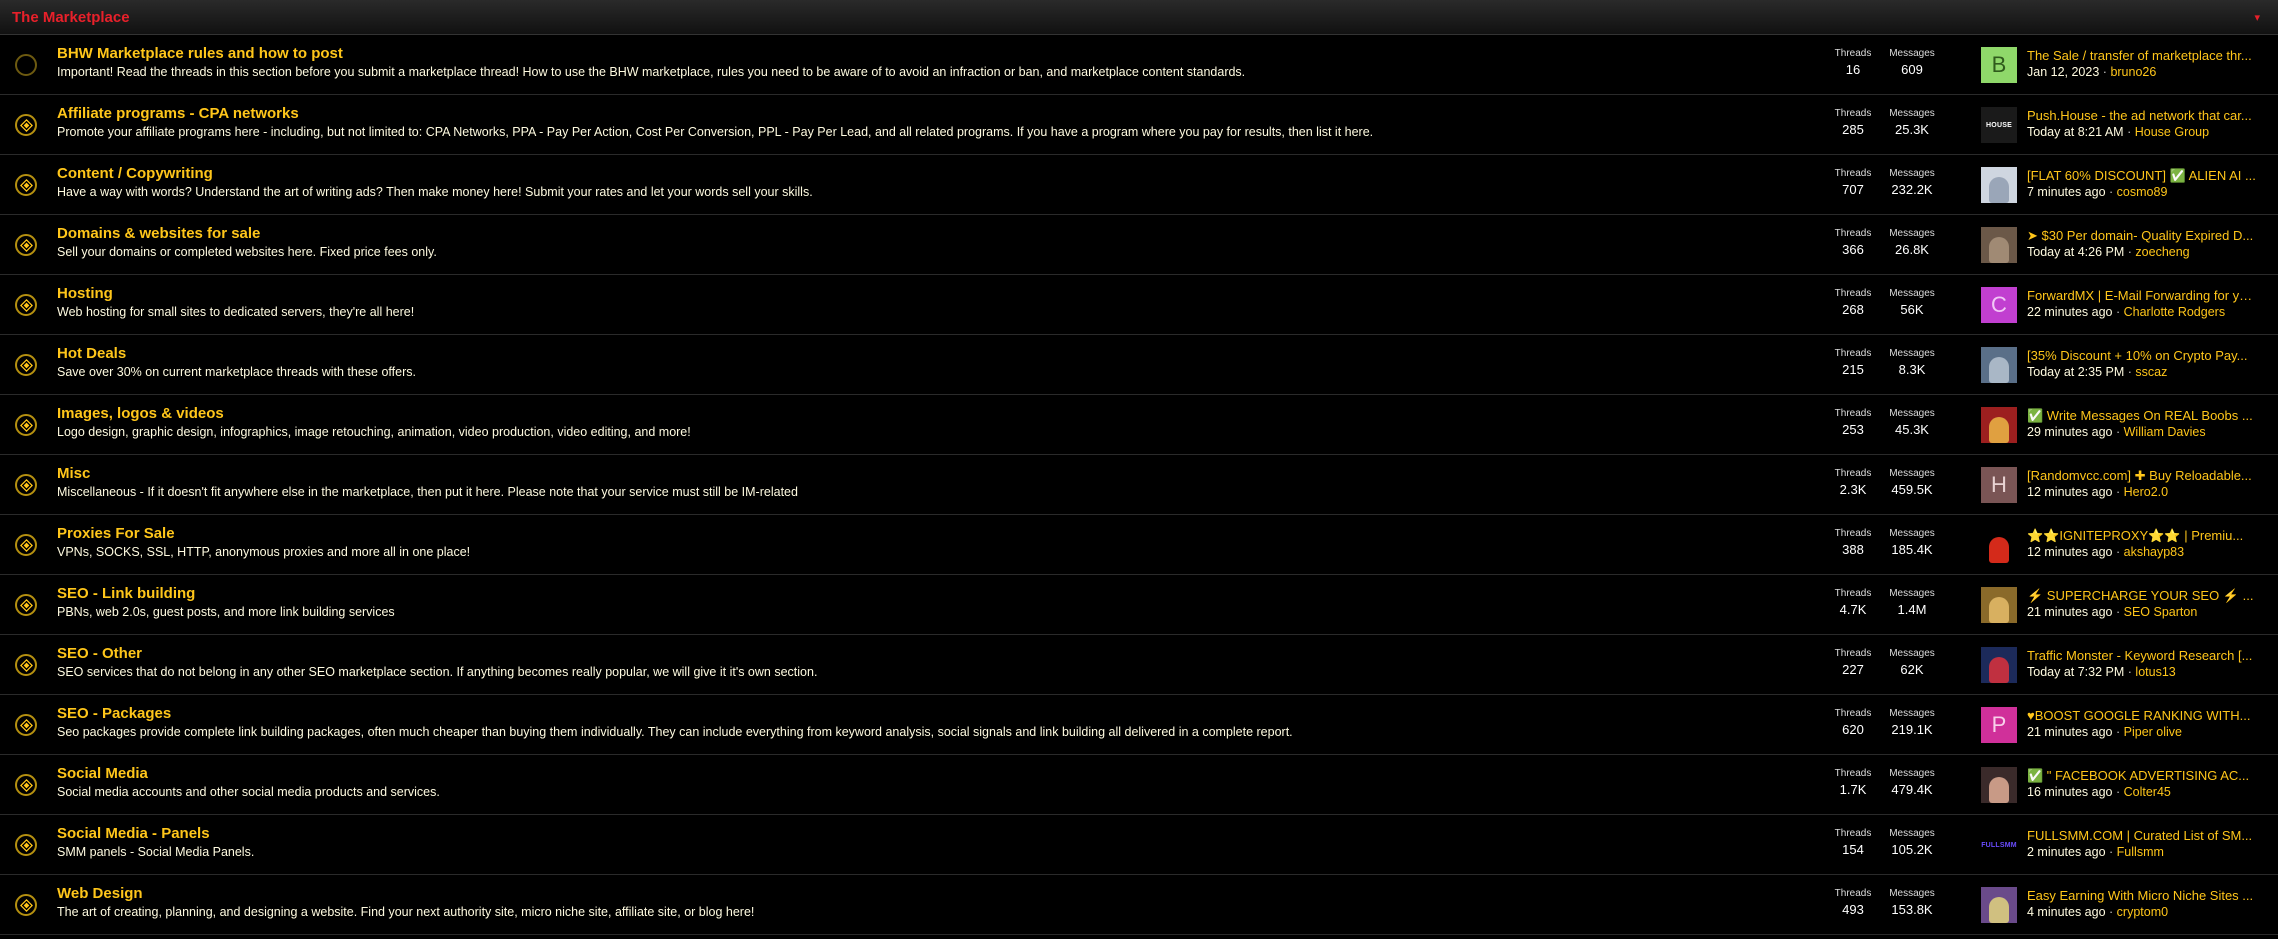 The width and height of the screenshot is (2278, 939). Describe the element at coordinates (2260, 17) in the screenshot. I see `collapse-toggle-icon: ▾` at that location.